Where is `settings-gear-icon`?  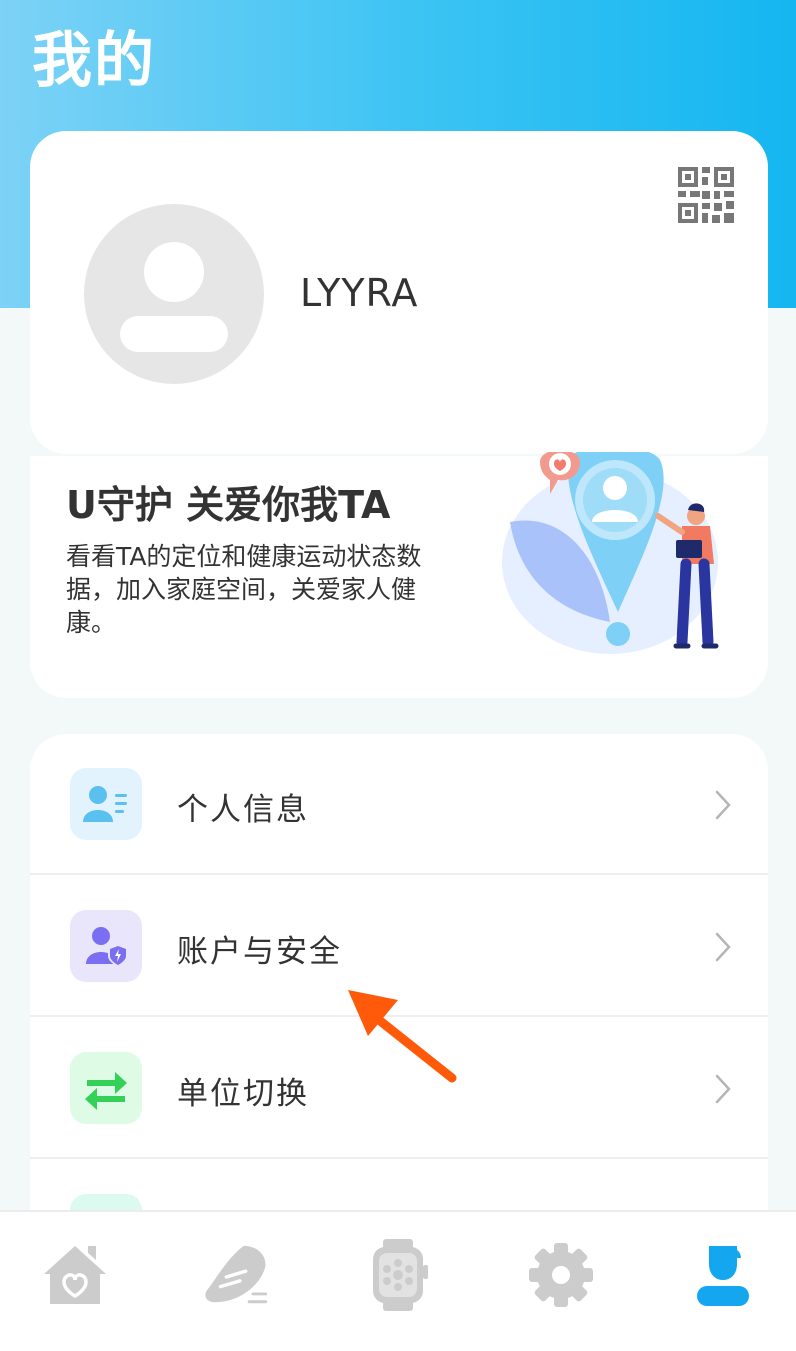 settings-gear-icon is located at coordinates (561, 1275).